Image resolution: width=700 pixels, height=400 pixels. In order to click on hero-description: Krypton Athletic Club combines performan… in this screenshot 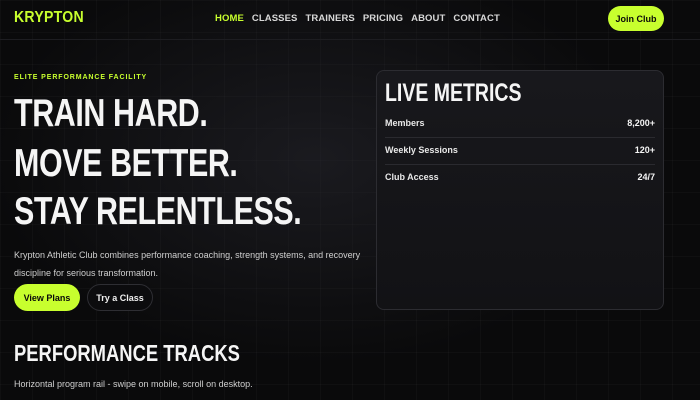, I will do `click(187, 264)`.